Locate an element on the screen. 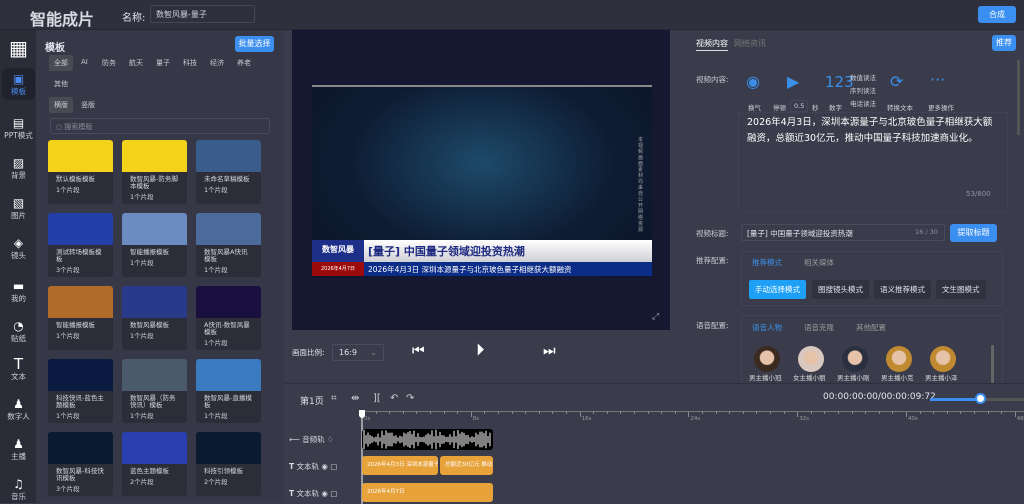  tab-related-media: 相关媒体 is located at coordinates (819, 262).